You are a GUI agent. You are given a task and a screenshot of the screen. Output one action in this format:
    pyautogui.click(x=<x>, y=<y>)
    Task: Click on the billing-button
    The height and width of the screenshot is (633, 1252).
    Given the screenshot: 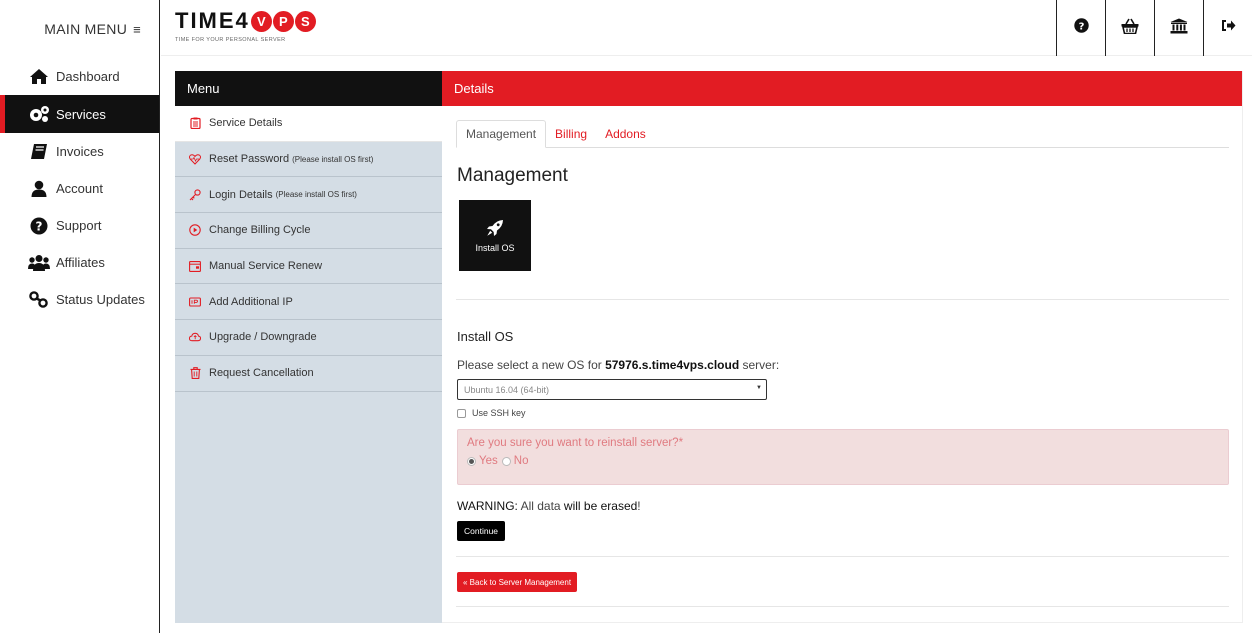 What is the action you would take?
    pyautogui.click(x=1178, y=28)
    